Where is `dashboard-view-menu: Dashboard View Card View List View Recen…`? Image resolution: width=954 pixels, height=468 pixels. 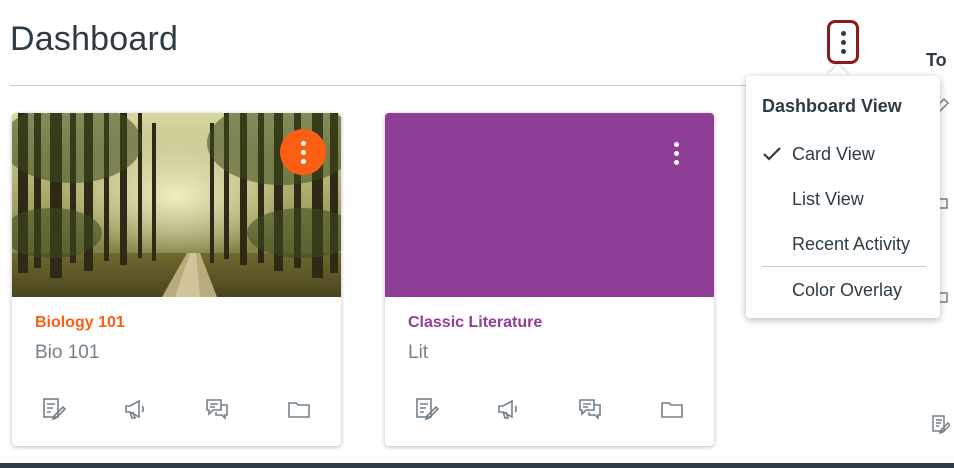
dashboard-view-menu: Dashboard View Card View List View Recen… is located at coordinates (843, 197).